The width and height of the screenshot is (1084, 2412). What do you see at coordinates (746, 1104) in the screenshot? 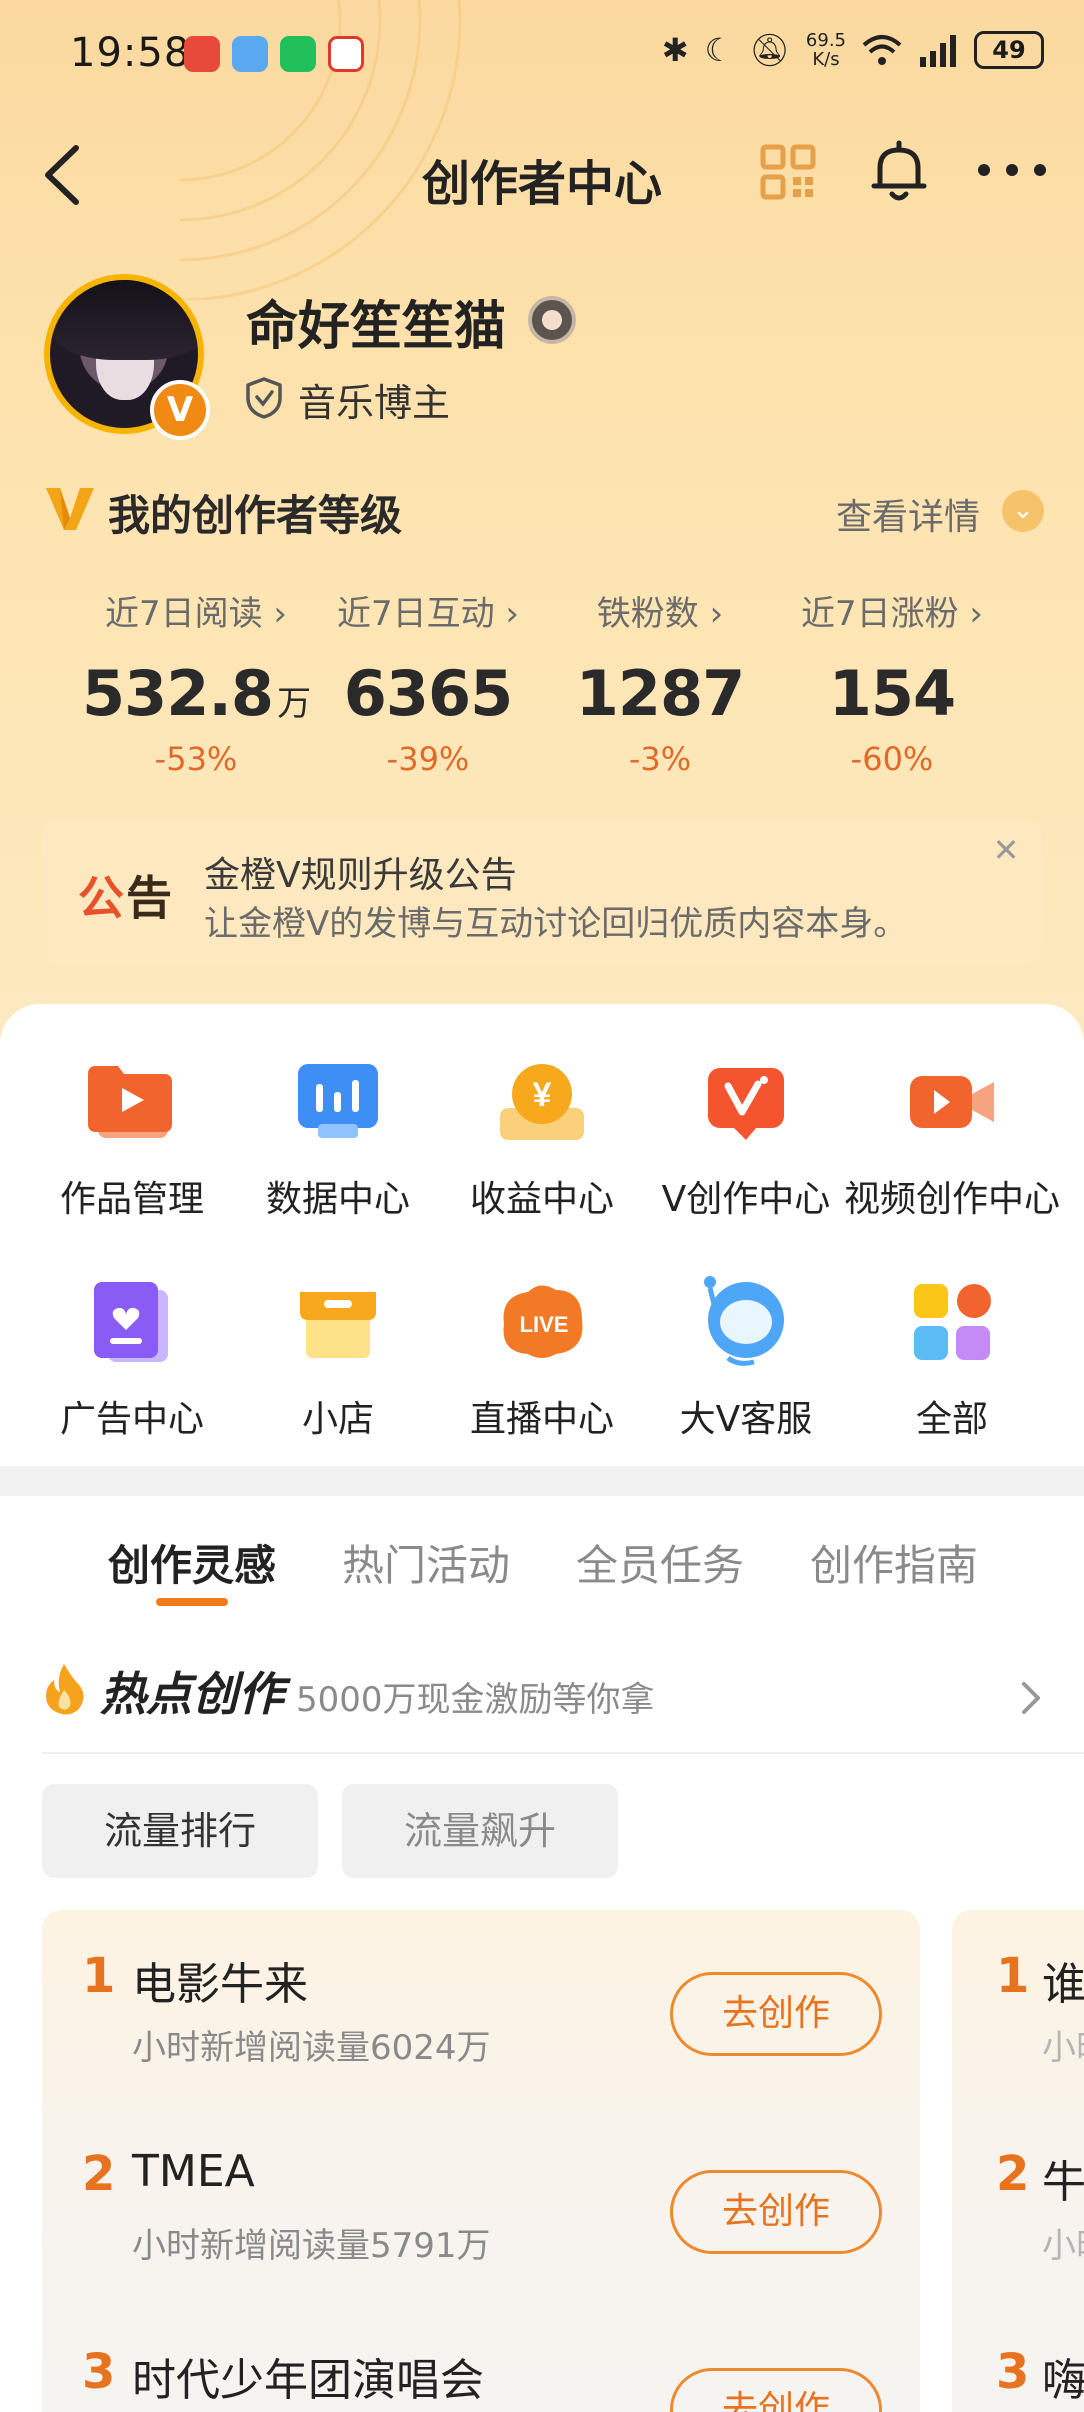
I see `v-creation-icon` at bounding box center [746, 1104].